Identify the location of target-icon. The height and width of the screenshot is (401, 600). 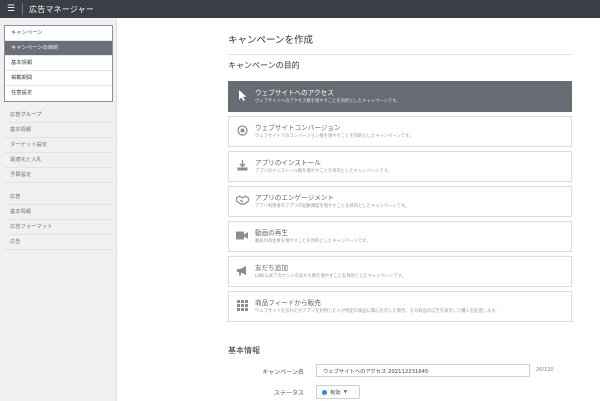
(242, 131).